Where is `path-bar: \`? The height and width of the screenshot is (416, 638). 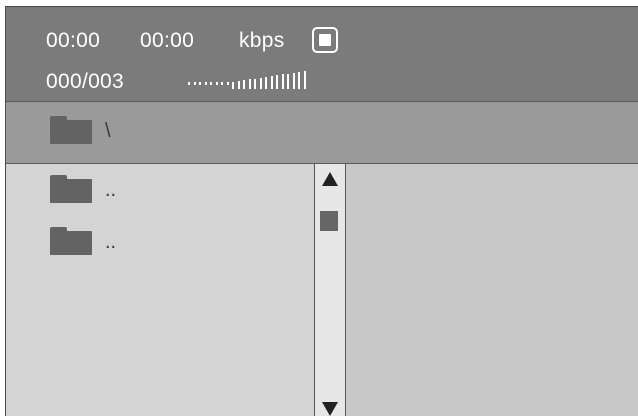
path-bar: \ is located at coordinates (322, 133).